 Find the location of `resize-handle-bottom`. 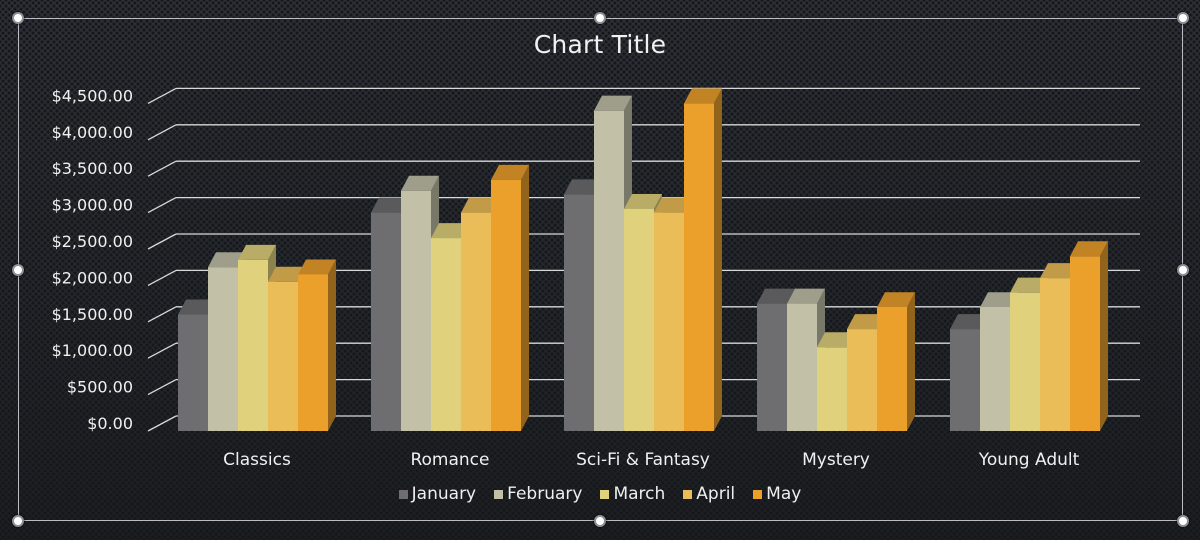

resize-handle-bottom is located at coordinates (600, 521).